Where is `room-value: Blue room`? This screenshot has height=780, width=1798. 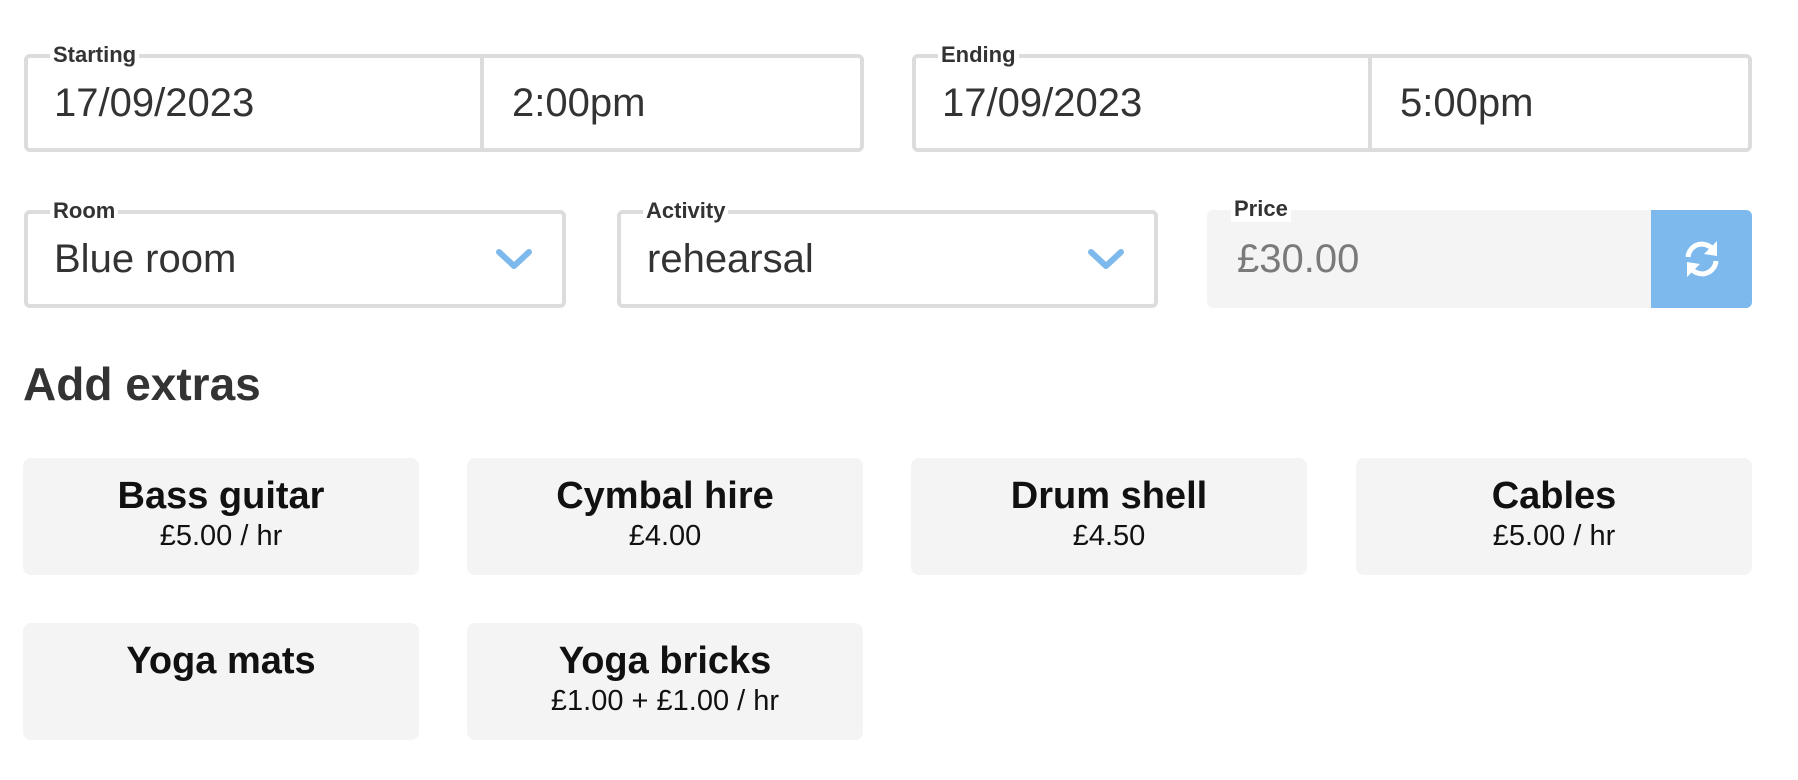 room-value: Blue room is located at coordinates (145, 258).